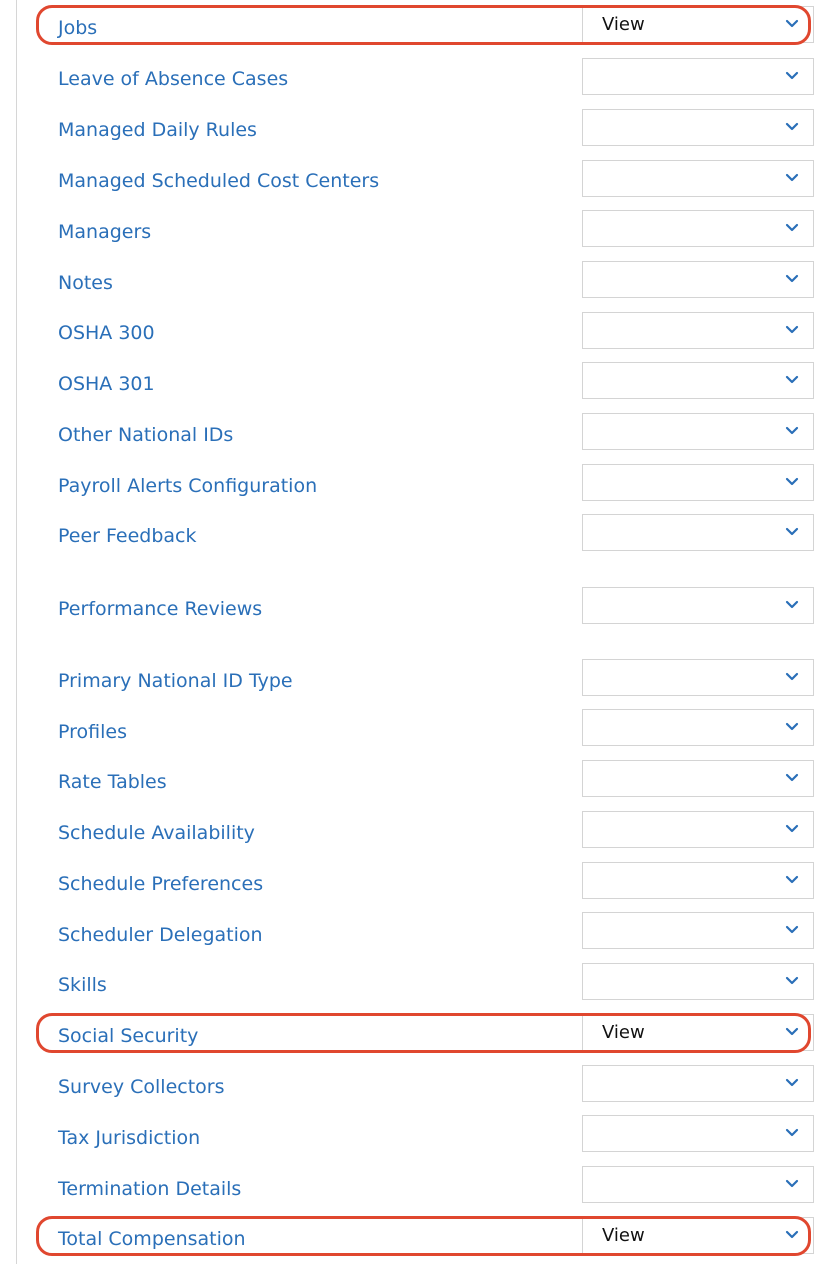 This screenshot has height=1264, width=826. I want to click on permission-select-managed-scheduled-cost-centers, so click(698, 178).